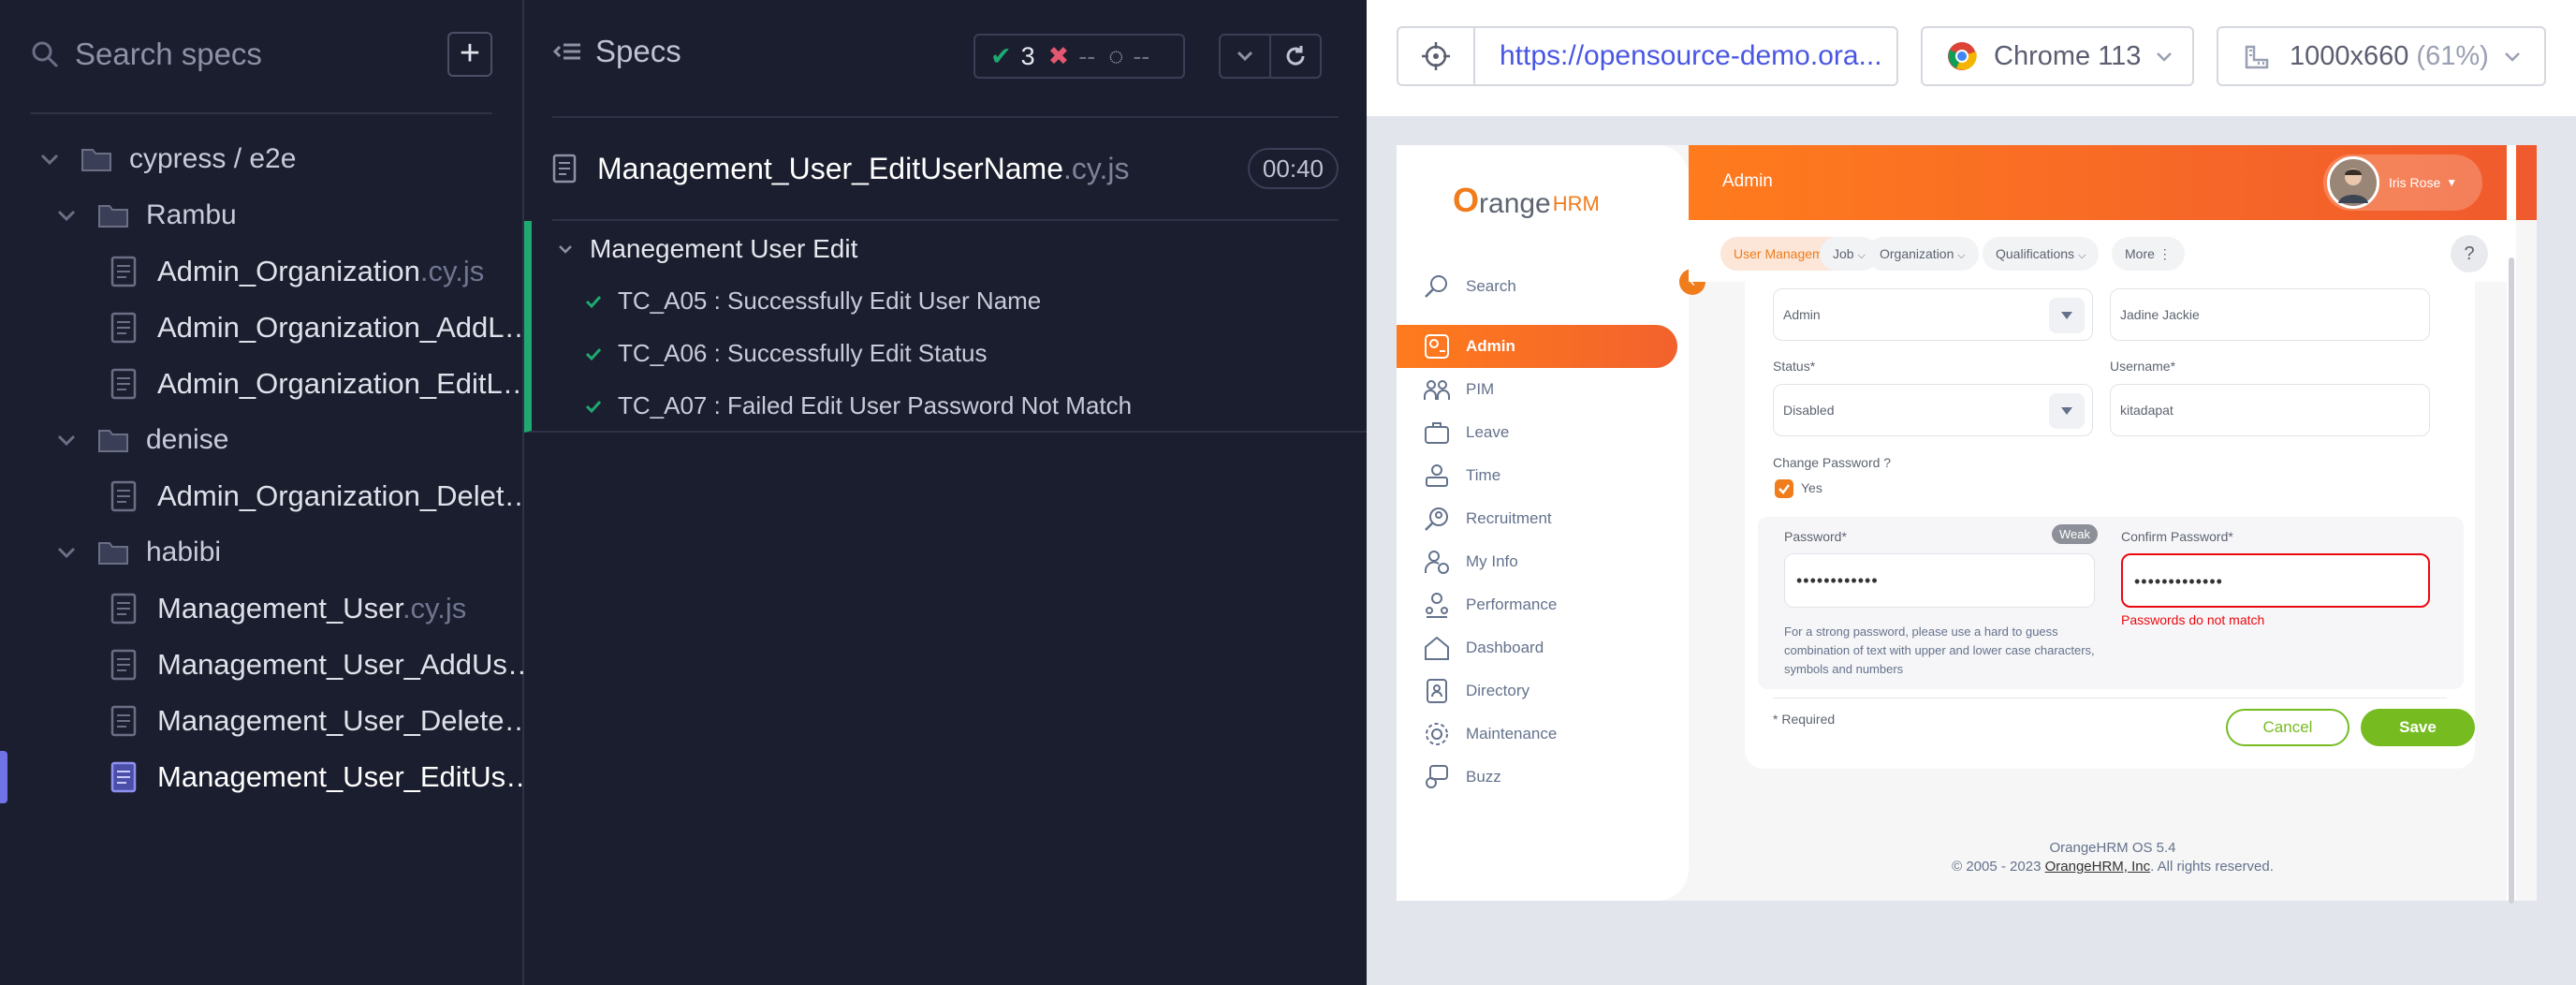 The height and width of the screenshot is (985, 2576). What do you see at coordinates (2041, 254) in the screenshot?
I see `tab-qualifications: Qualifications ⌵` at bounding box center [2041, 254].